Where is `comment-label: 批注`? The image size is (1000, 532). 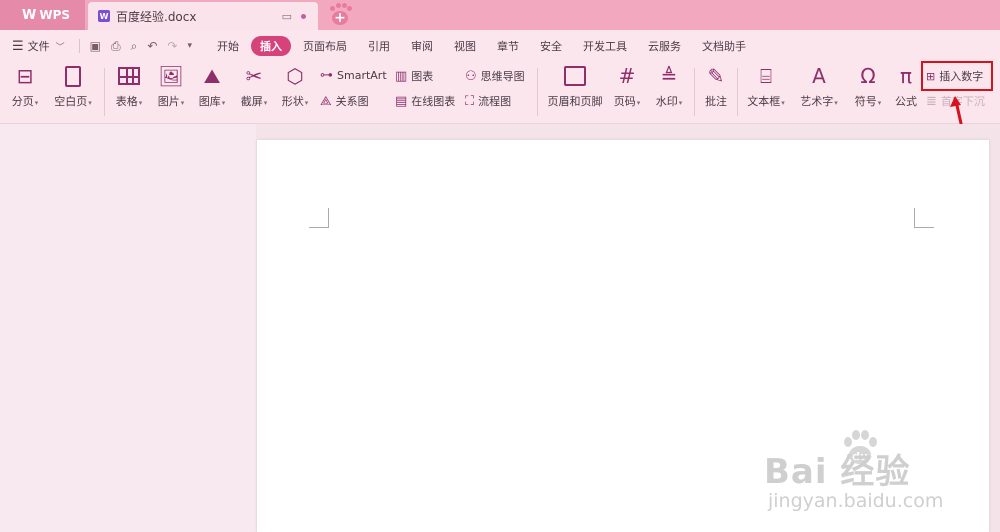 comment-label: 批注 is located at coordinates (716, 101).